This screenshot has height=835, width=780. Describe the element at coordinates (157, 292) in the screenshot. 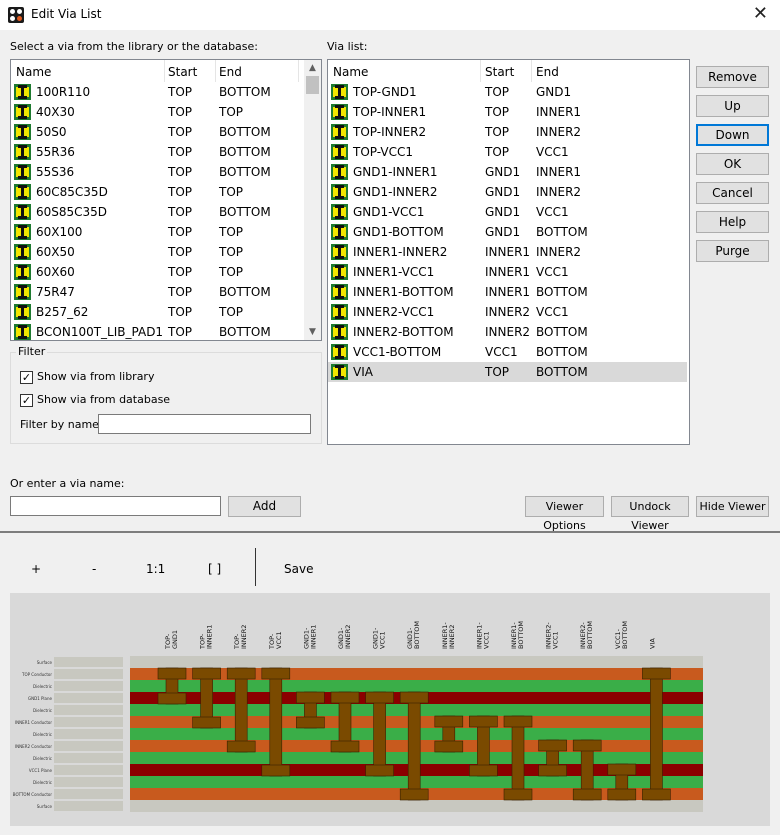

I see `library-row: 75R47 TOP BOTTOM` at that location.